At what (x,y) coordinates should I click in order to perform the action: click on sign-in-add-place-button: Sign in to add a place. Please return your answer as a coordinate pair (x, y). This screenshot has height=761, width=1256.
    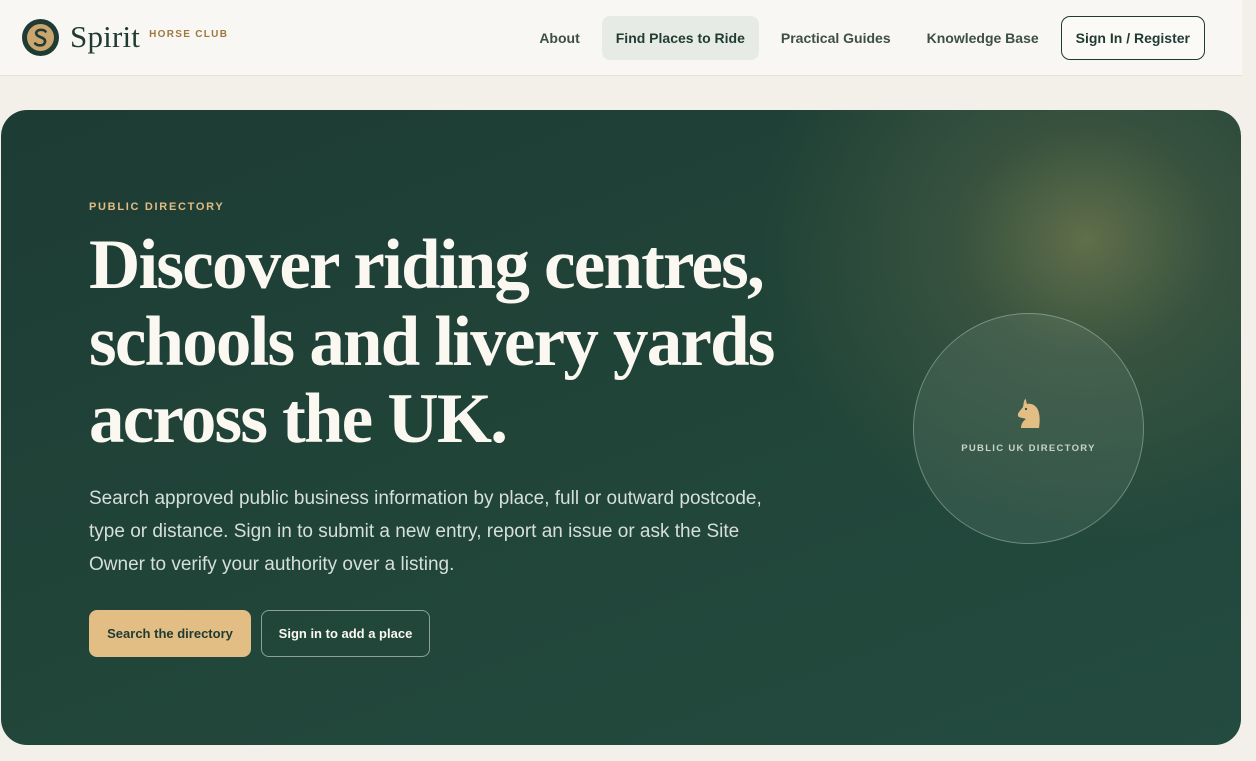
    Looking at the image, I should click on (345, 633).